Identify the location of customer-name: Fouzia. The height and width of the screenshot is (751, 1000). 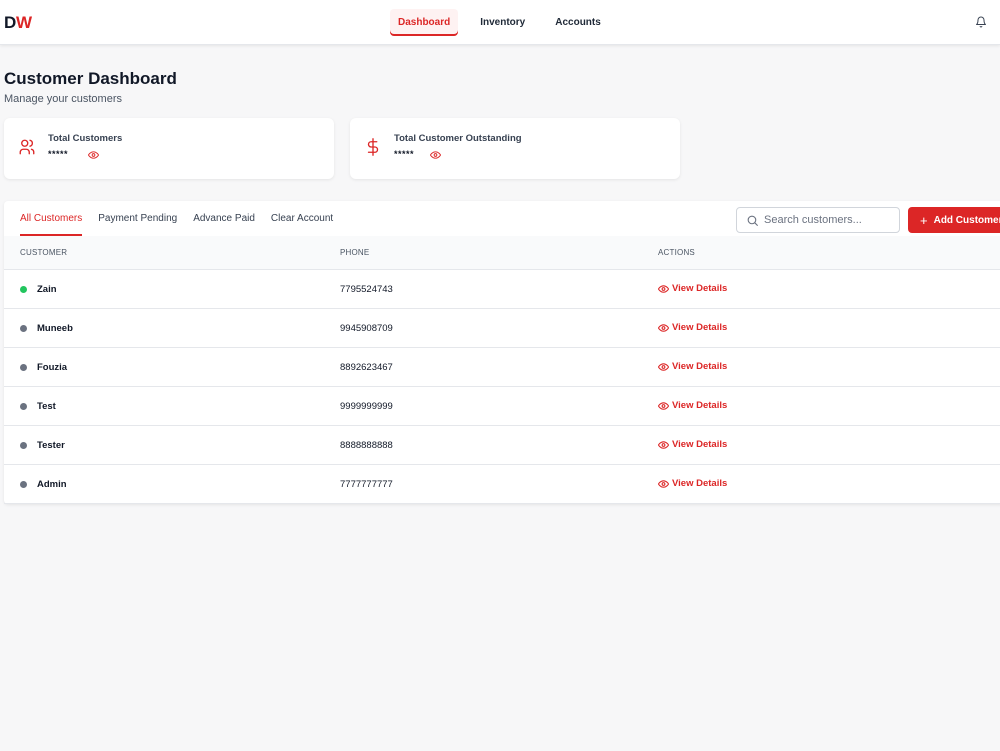
(52, 367).